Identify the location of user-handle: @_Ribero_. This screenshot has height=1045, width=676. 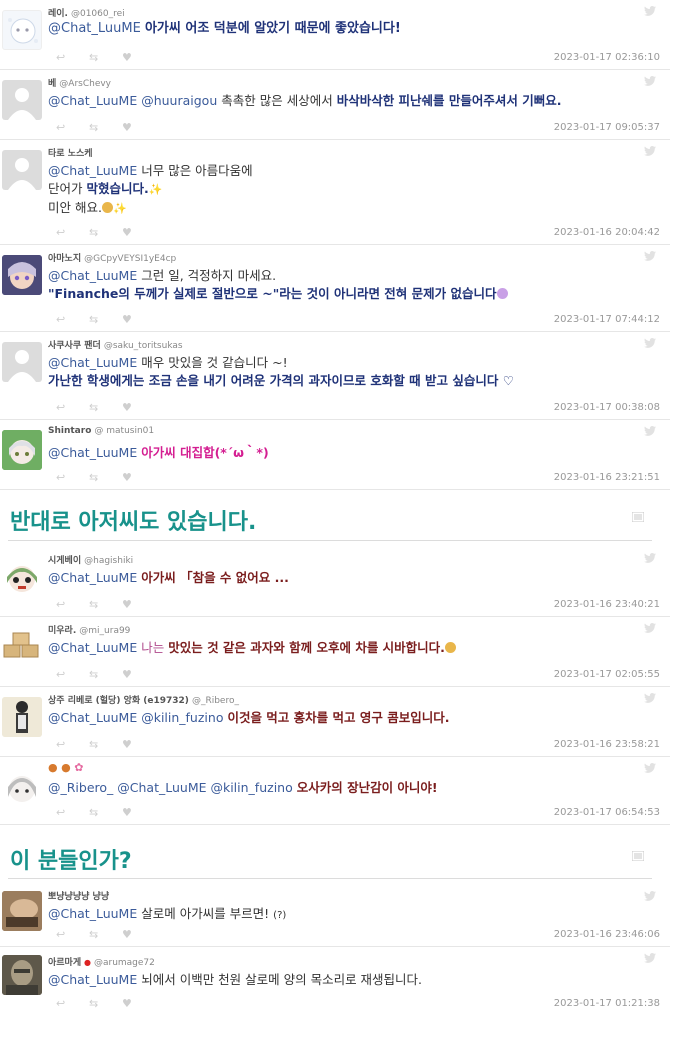
(215, 701).